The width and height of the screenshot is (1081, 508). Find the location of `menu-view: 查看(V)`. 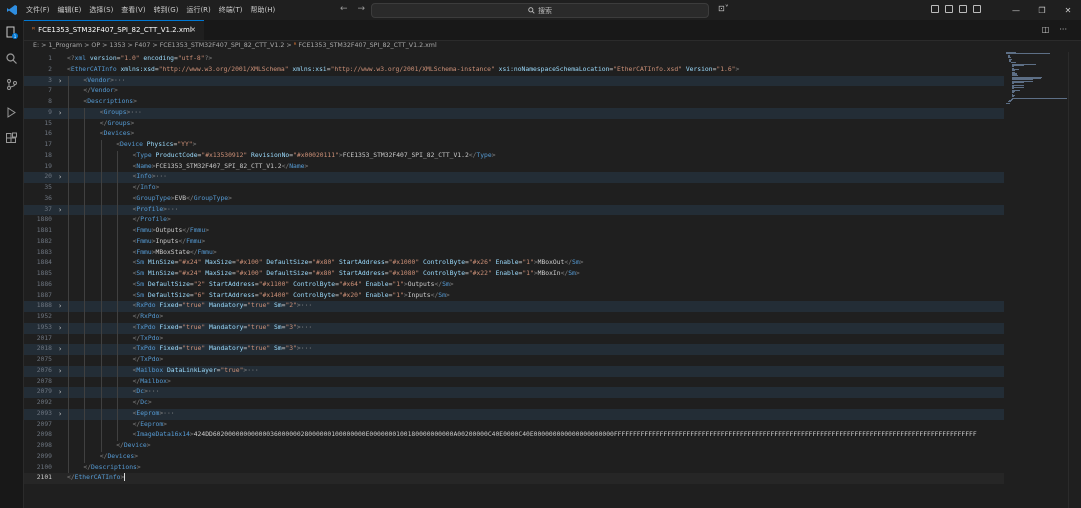

menu-view: 查看(V) is located at coordinates (133, 10).